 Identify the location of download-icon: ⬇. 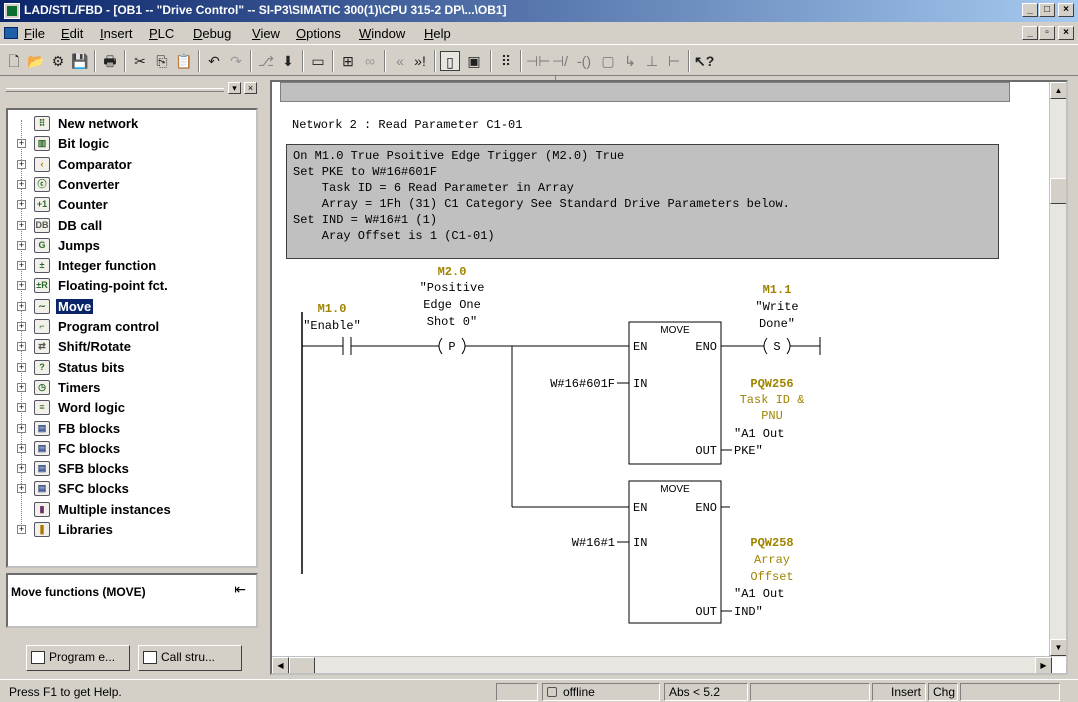
(288, 61).